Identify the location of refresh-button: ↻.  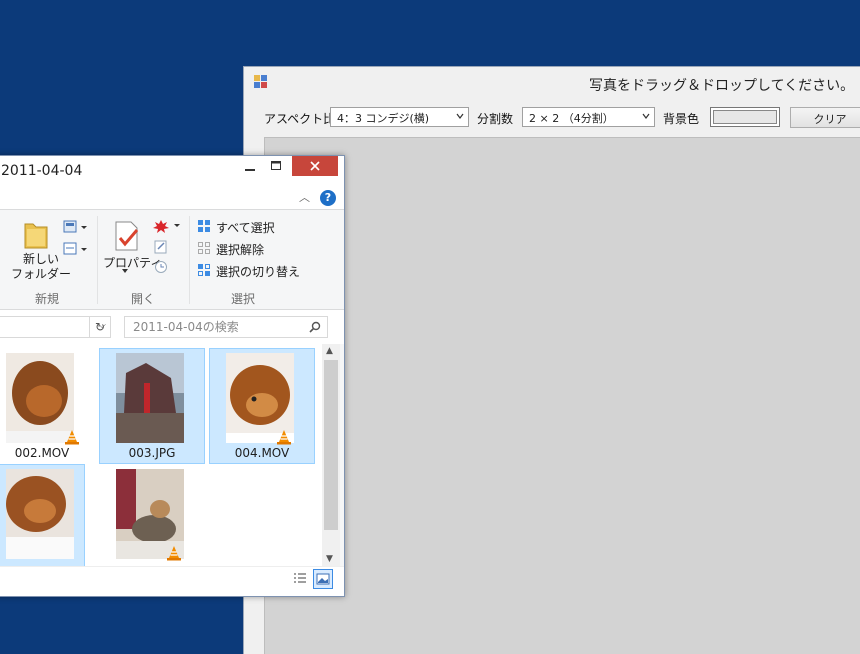
(100, 327).